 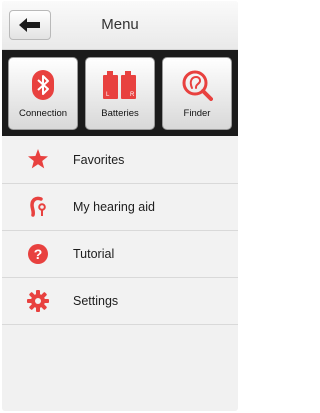 I want to click on batteries-tile: L R Batteries, so click(x=120, y=93).